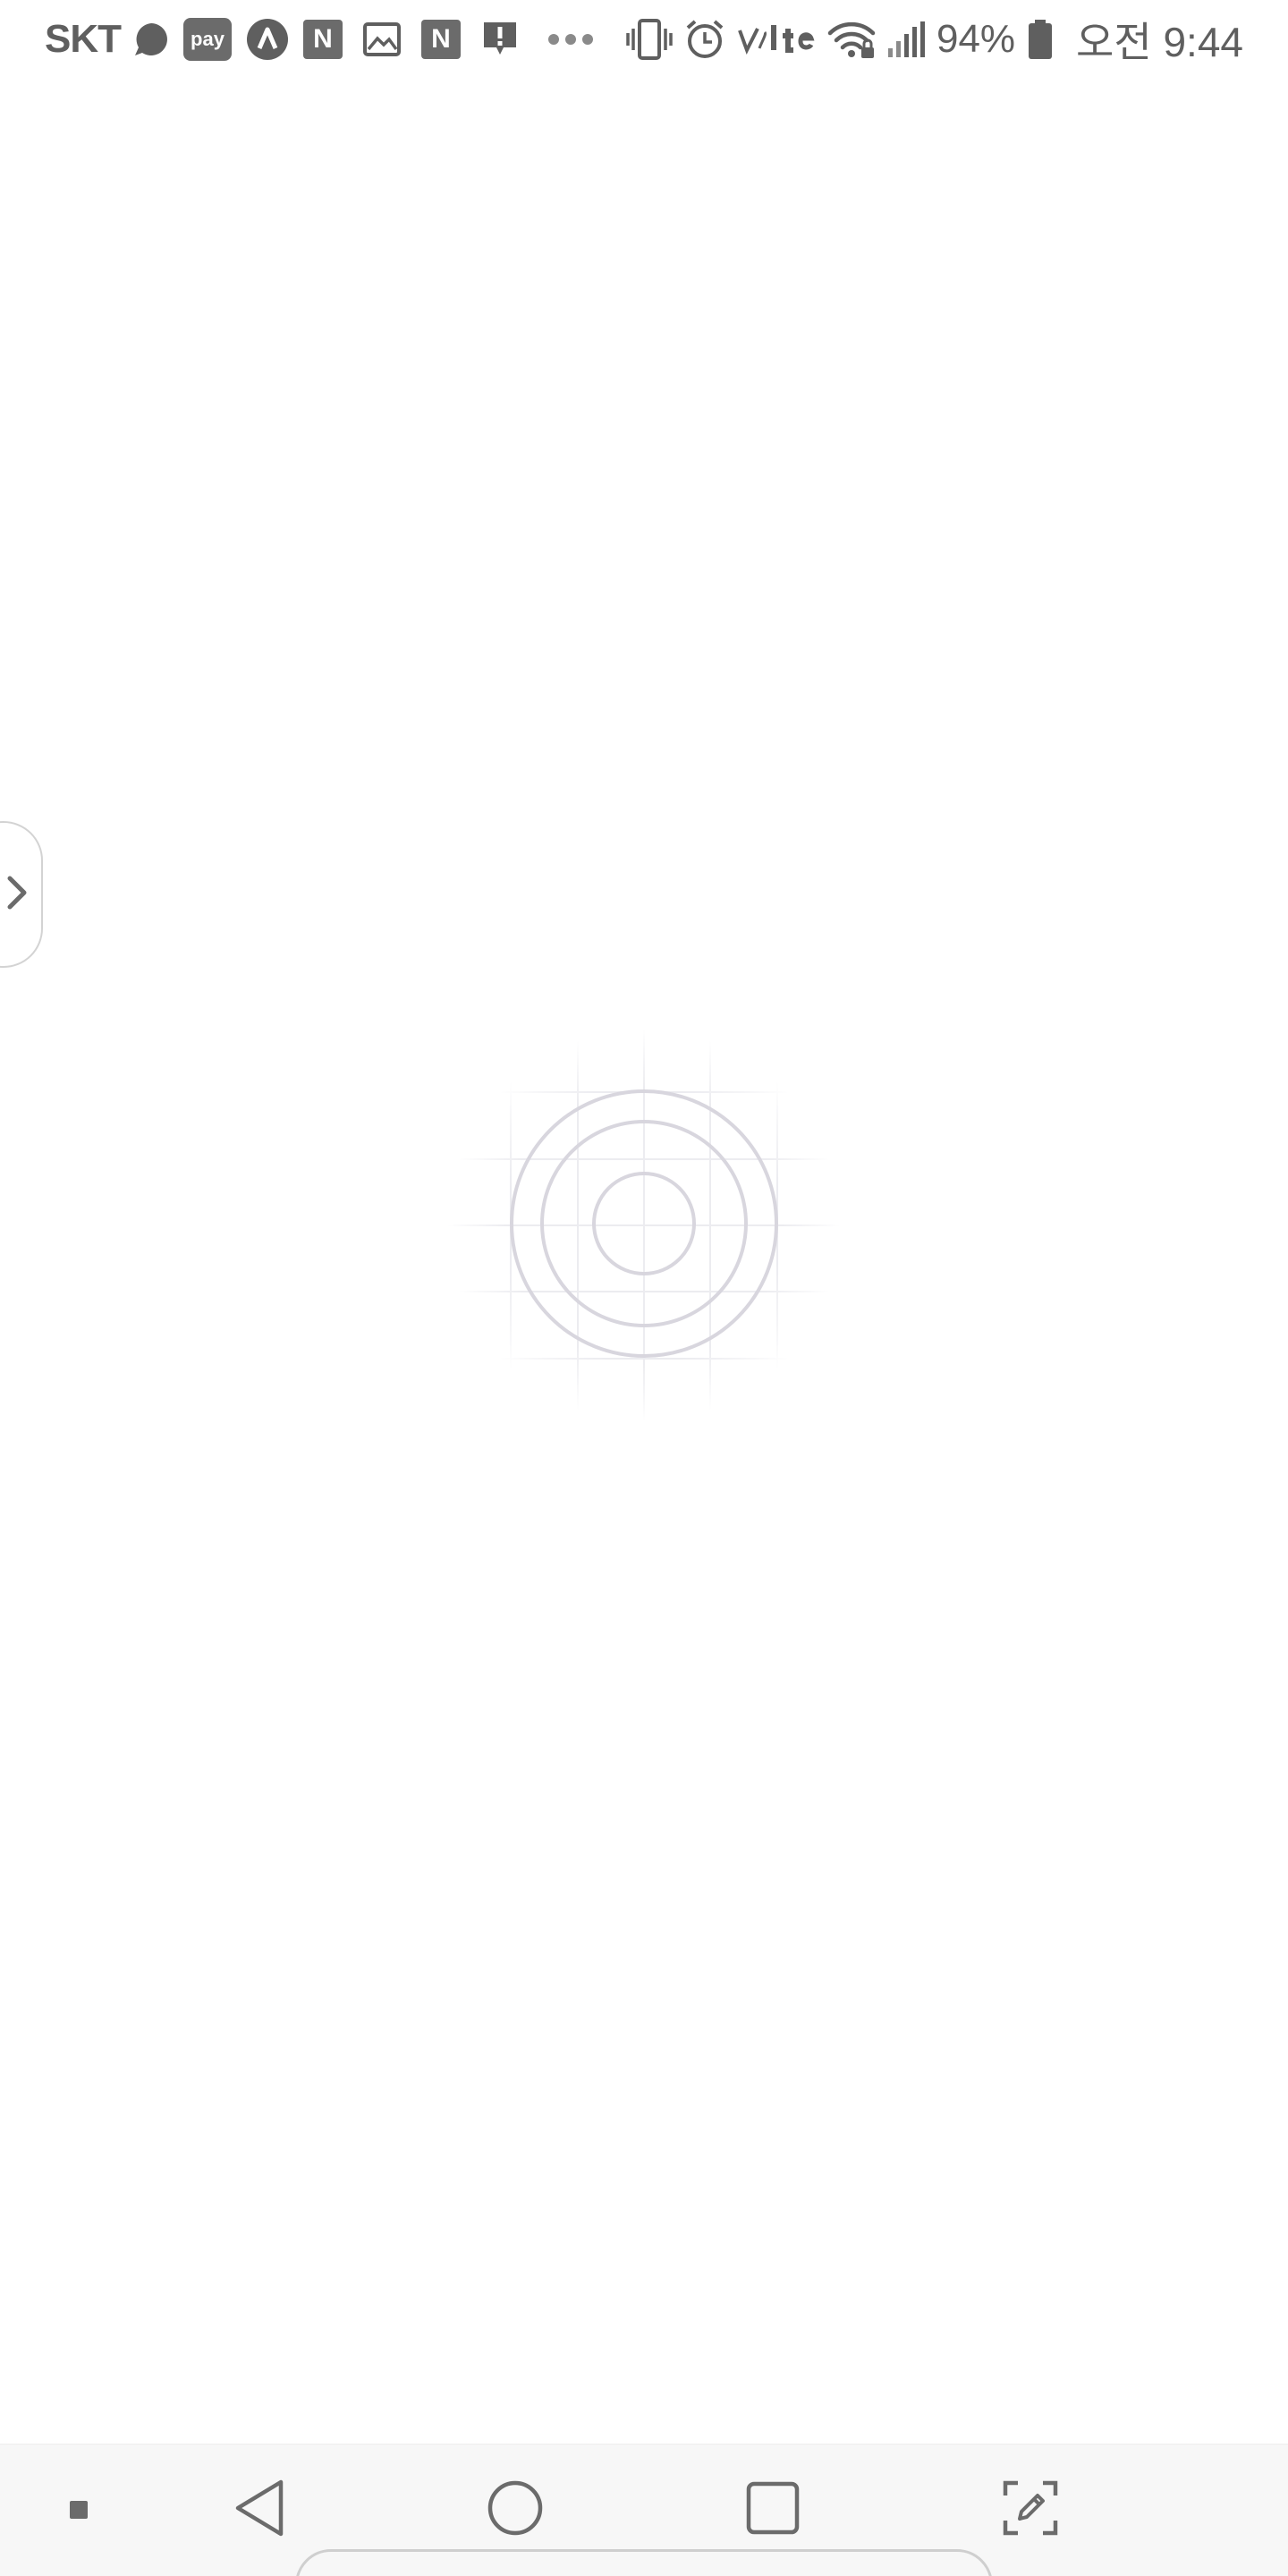 The height and width of the screenshot is (2576, 1288). I want to click on battery-percent: 94%, so click(976, 39).